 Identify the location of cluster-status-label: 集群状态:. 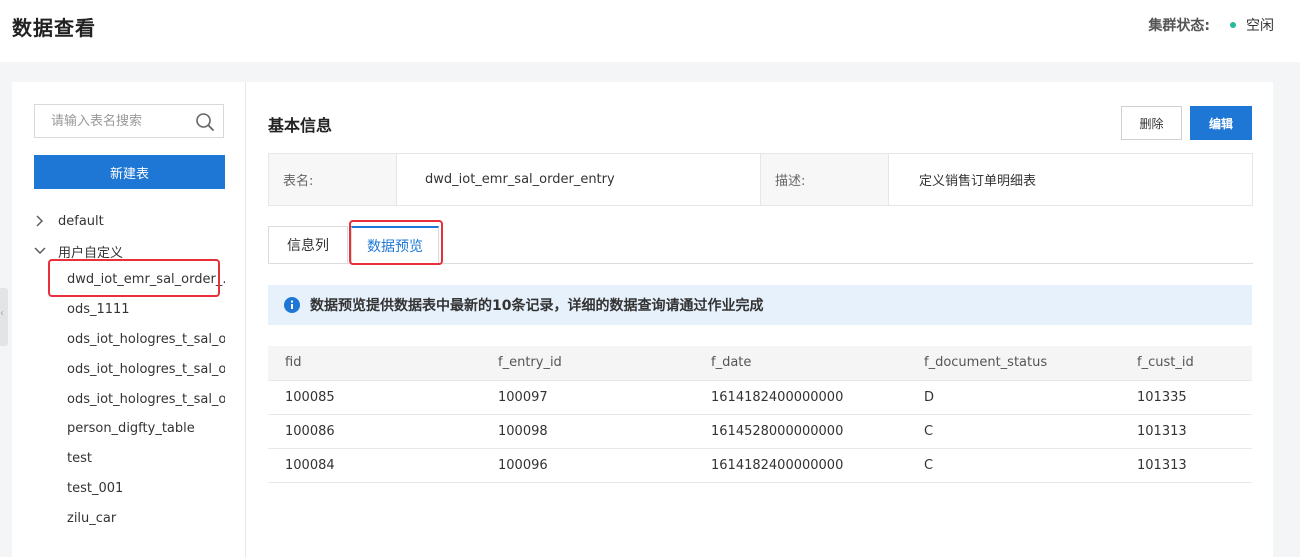
(1179, 26).